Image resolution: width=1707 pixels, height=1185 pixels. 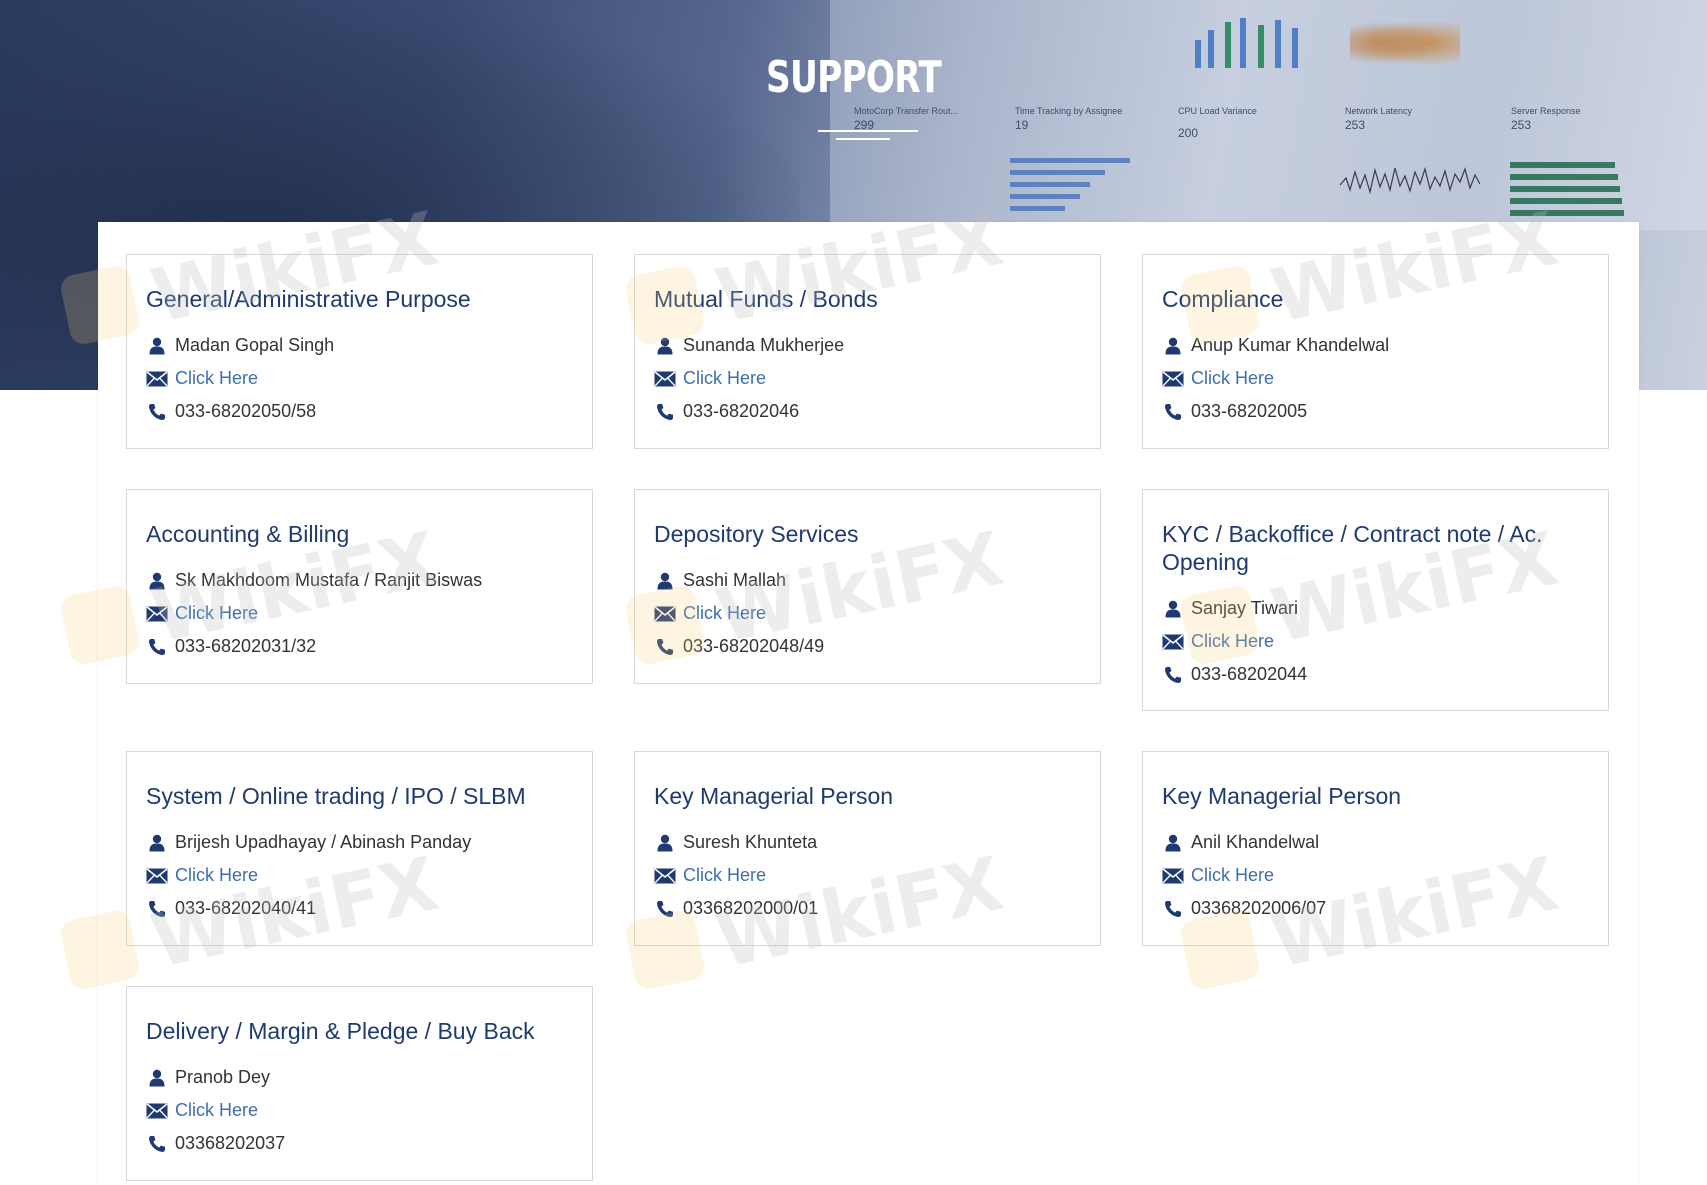 What do you see at coordinates (735, 580) in the screenshot?
I see `contact-person-name: Sashi Mallah` at bounding box center [735, 580].